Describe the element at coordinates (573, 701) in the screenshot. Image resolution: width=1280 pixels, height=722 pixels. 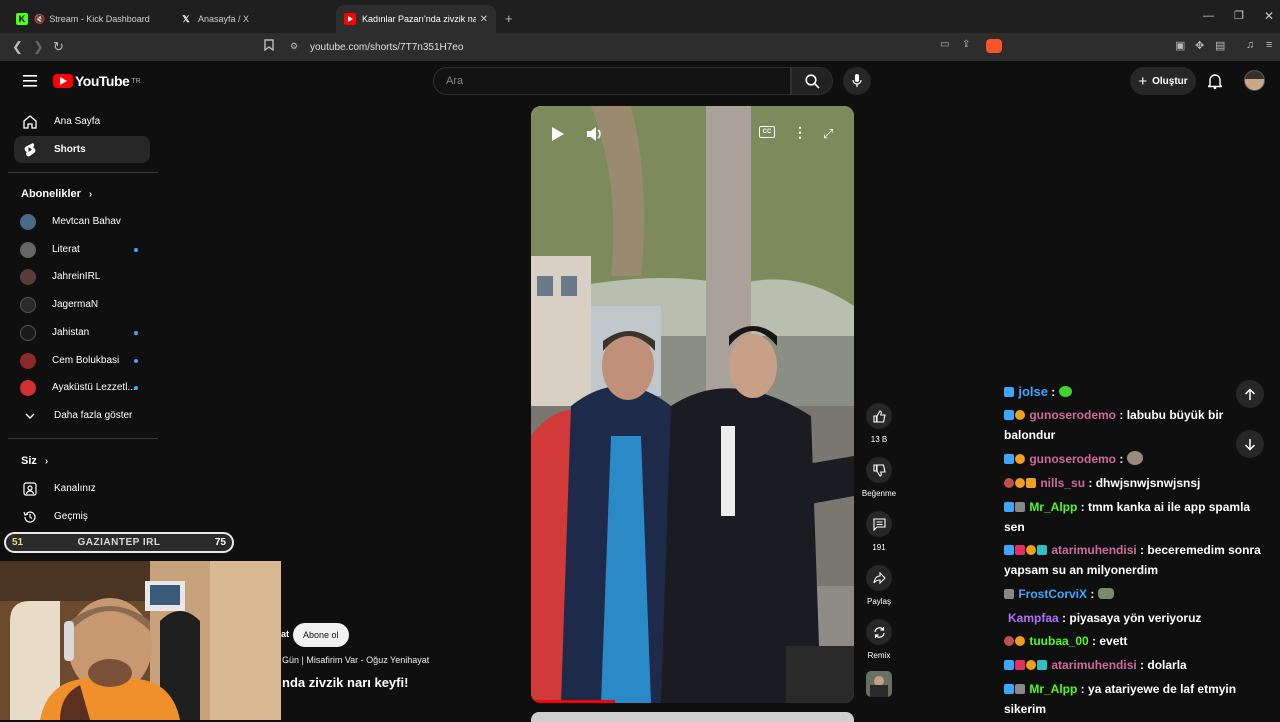
I see `progress-bar` at that location.